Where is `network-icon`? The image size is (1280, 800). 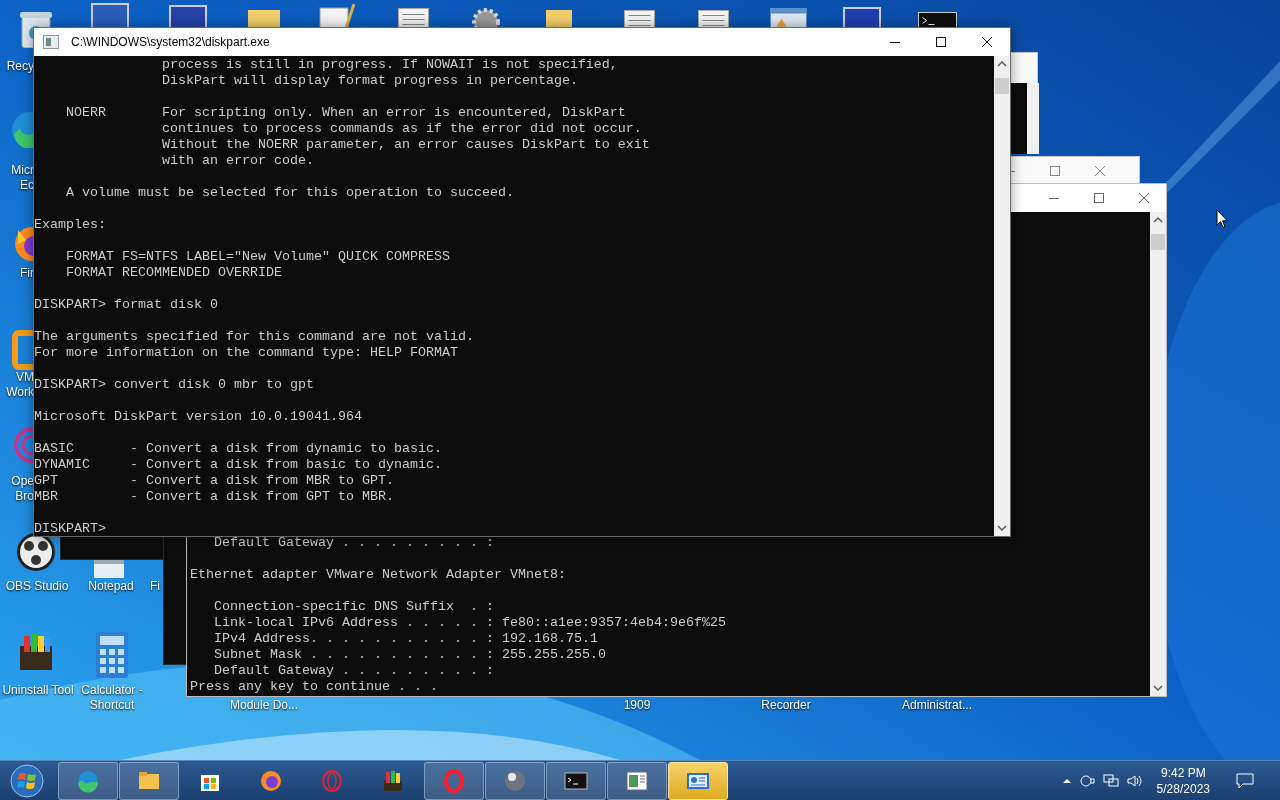
network-icon is located at coordinates (1110, 780).